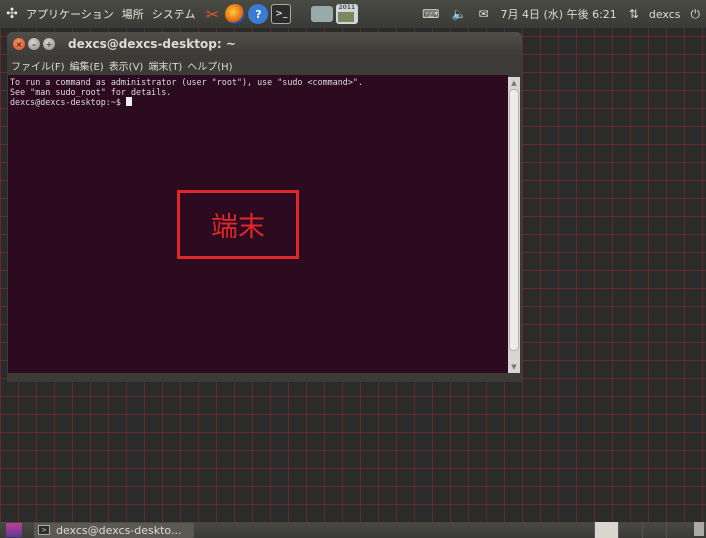 The height and width of the screenshot is (538, 706). What do you see at coordinates (322, 14) in the screenshot?
I see `screenshot-icon` at bounding box center [322, 14].